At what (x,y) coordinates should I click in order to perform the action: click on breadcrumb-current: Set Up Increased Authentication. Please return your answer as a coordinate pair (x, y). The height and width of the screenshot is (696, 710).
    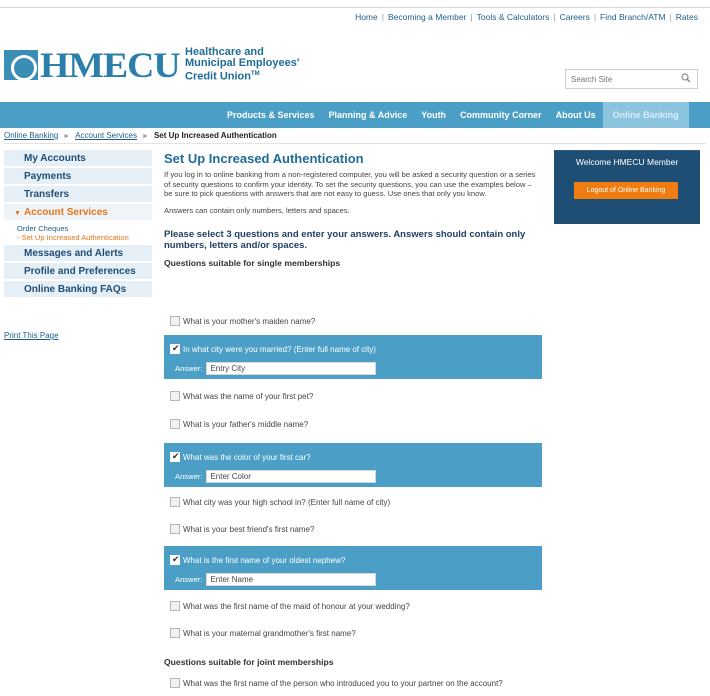
    Looking at the image, I should click on (215, 135).